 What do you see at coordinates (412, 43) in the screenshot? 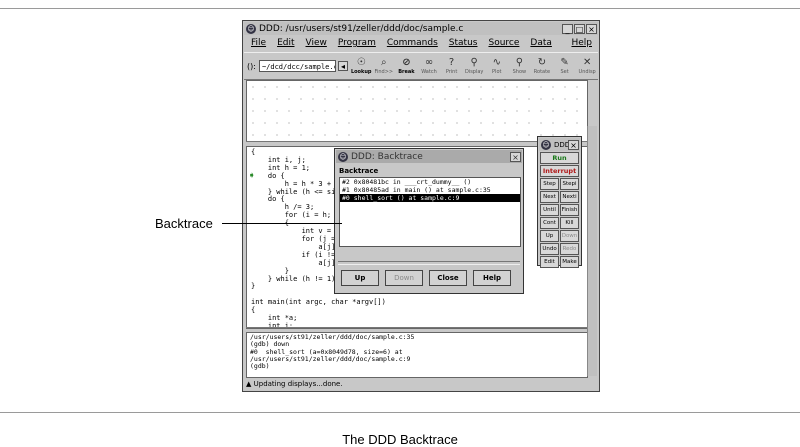
I see `menu-commands: Commands` at bounding box center [412, 43].